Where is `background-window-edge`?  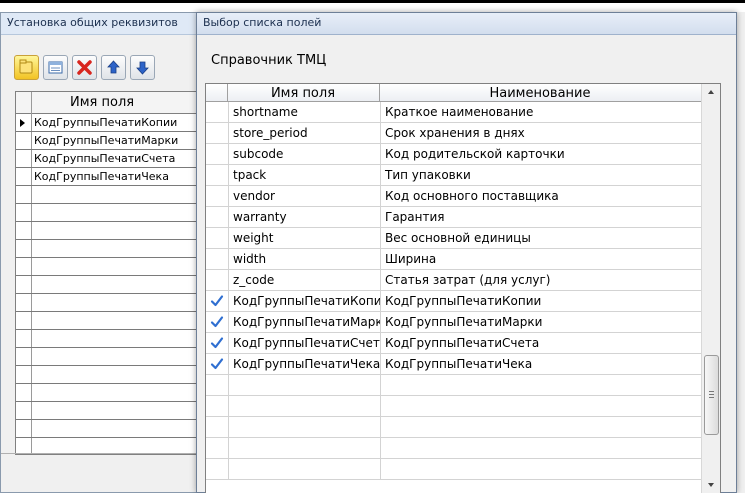 background-window-edge is located at coordinates (741, 252).